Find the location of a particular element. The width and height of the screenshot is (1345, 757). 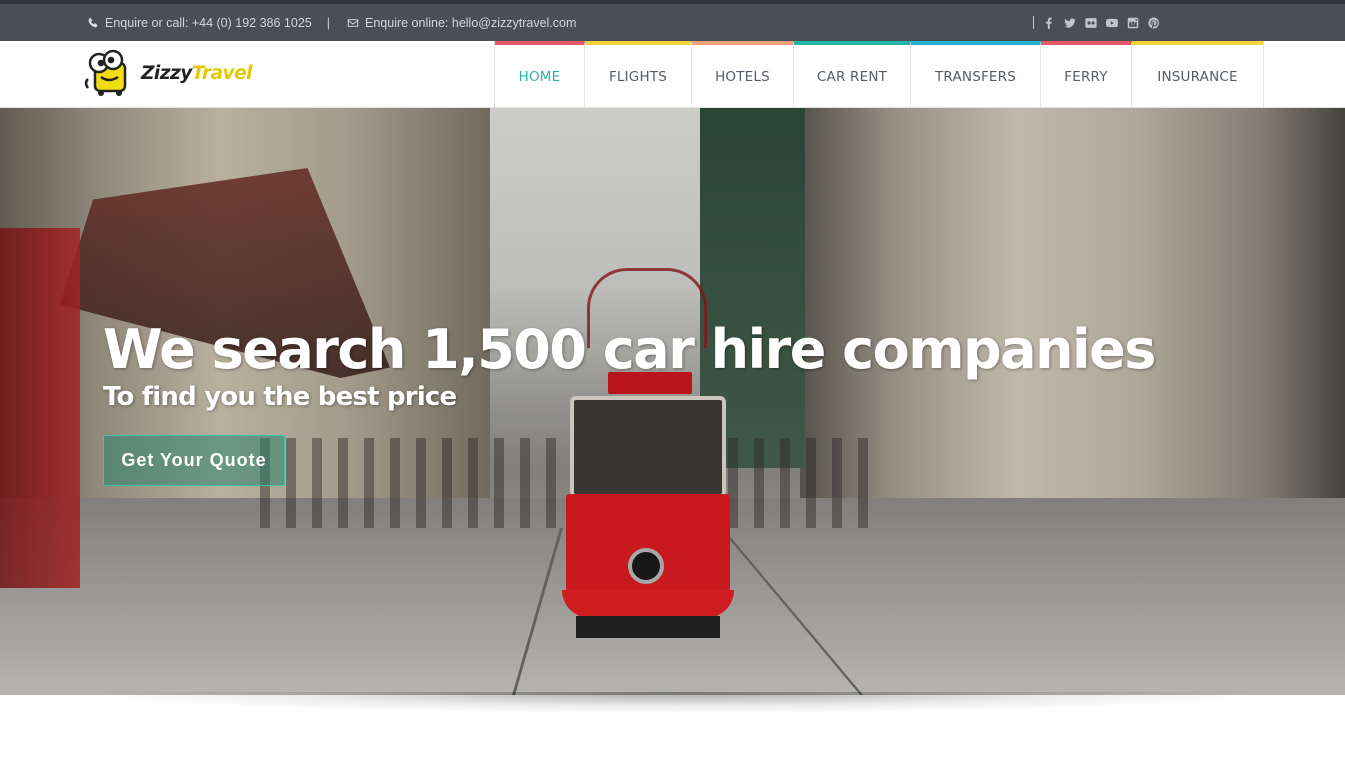

brand-name: ZizzyTravel is located at coordinates (197, 73).